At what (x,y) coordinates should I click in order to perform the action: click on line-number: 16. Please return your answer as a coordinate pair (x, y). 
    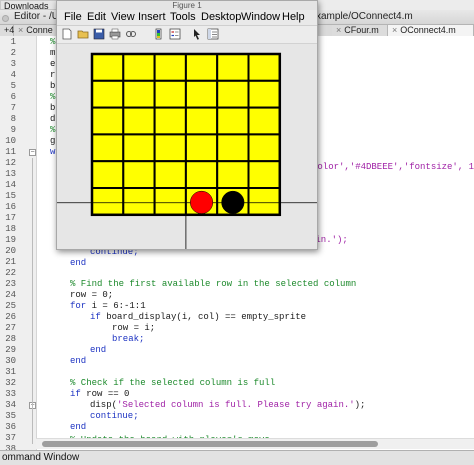
    Looking at the image, I should click on (10, 207).